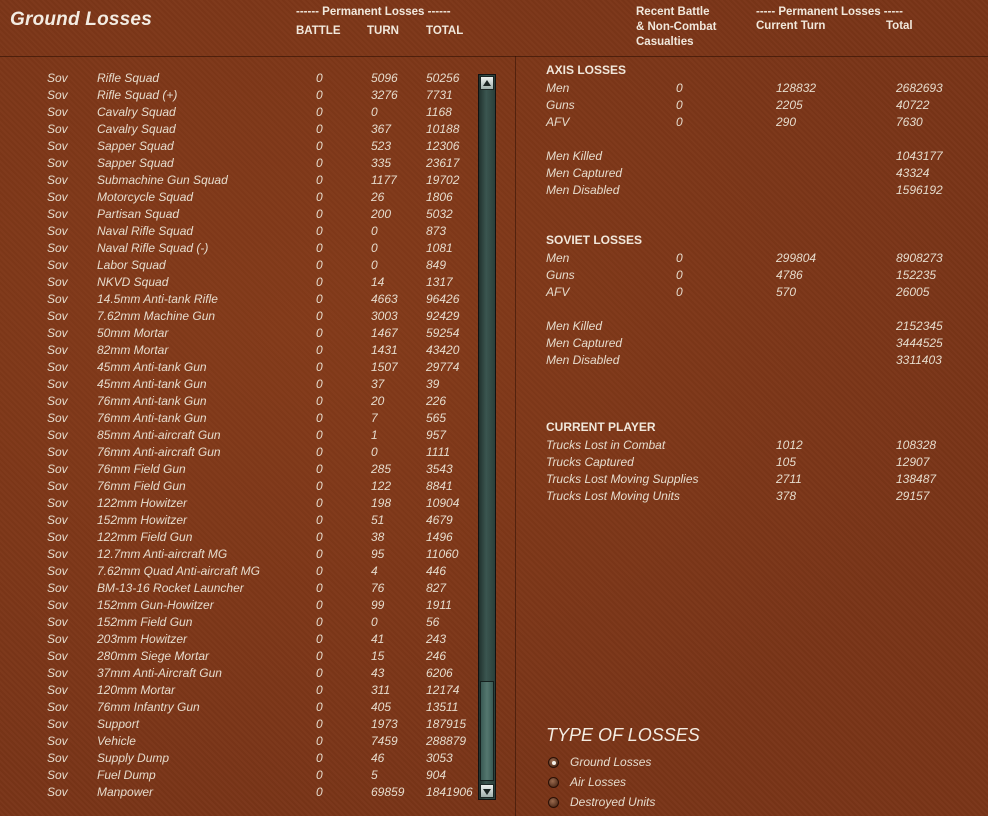 Image resolution: width=988 pixels, height=816 pixels. What do you see at coordinates (159, 452) in the screenshot?
I see `unit-name-cell: 76mm Anti-aircraft Gun` at bounding box center [159, 452].